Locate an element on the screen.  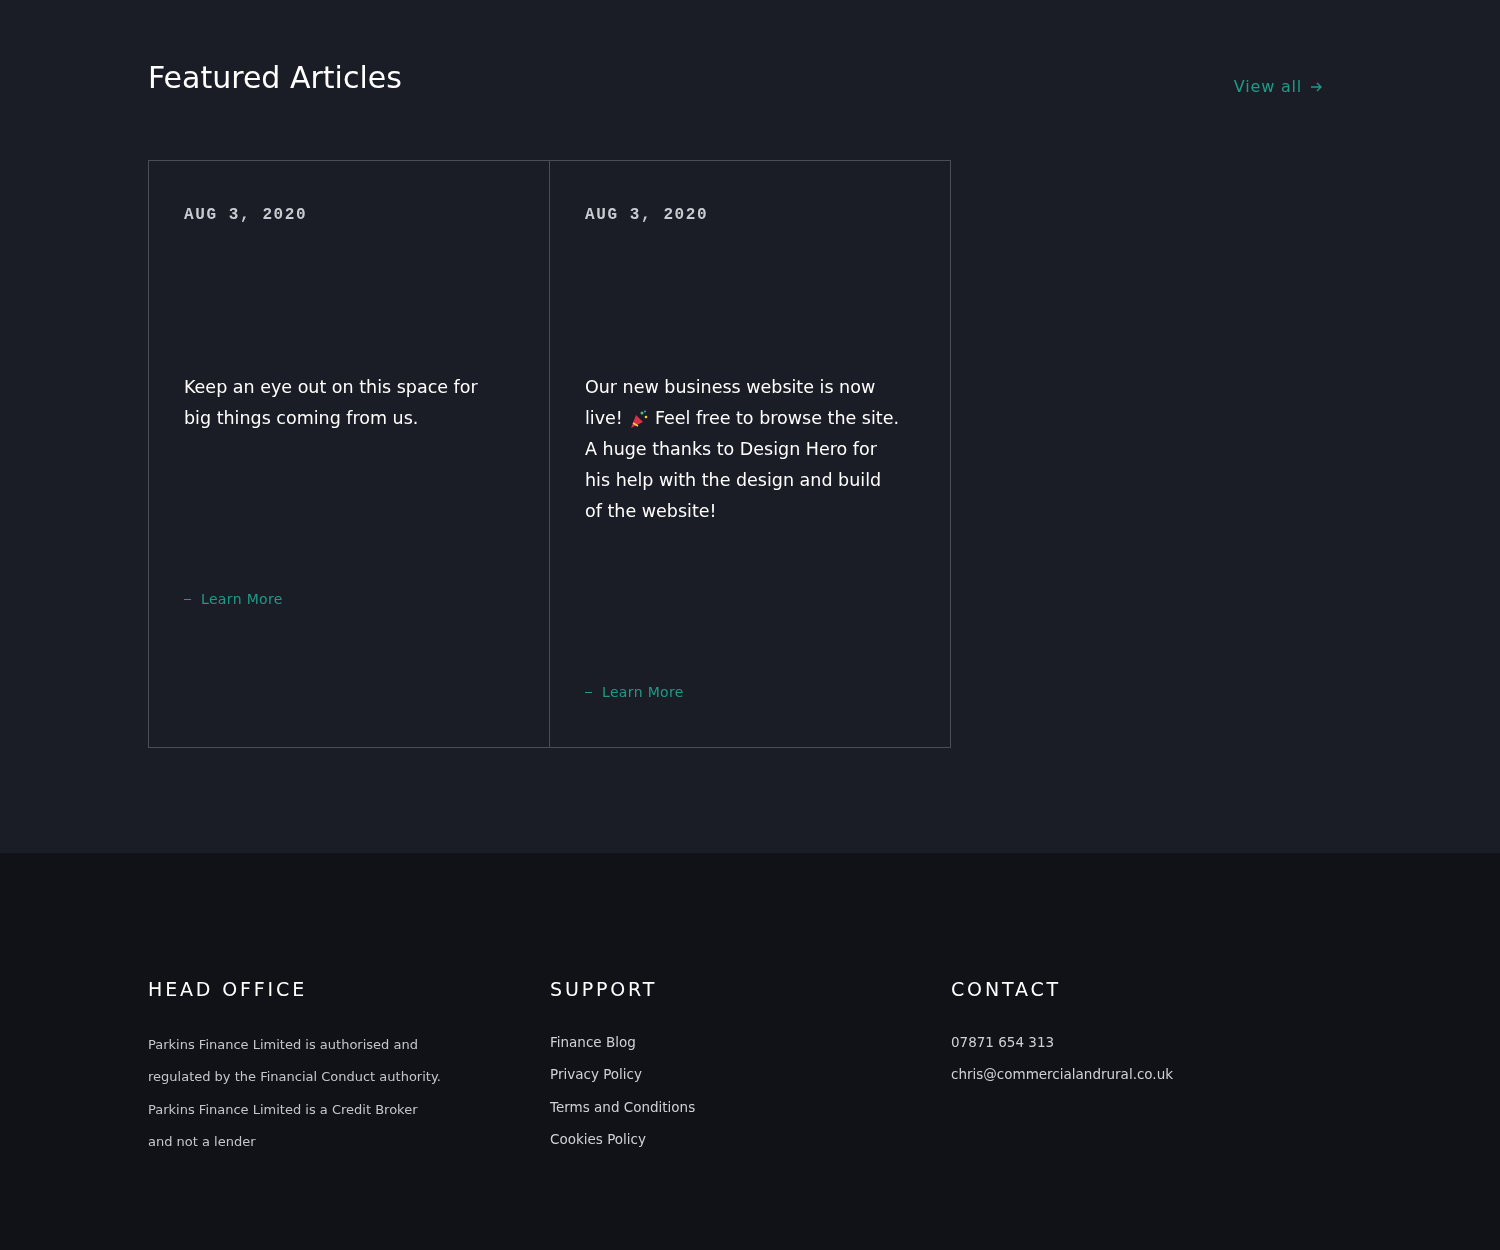
footer-link: 07871 654 313 is located at coordinates (1003, 1041).